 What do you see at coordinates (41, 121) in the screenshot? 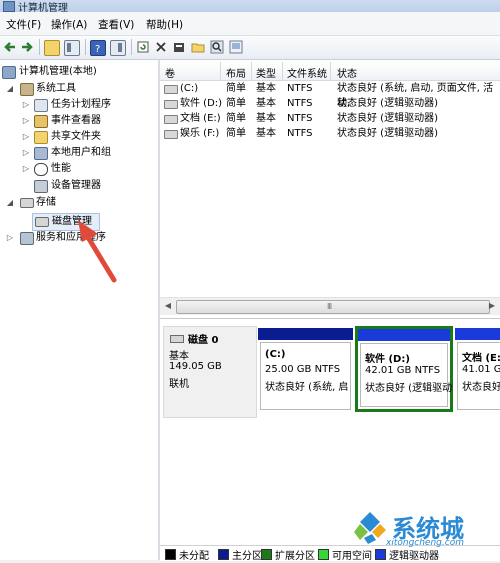
I see `event-viewer-icon` at bounding box center [41, 121].